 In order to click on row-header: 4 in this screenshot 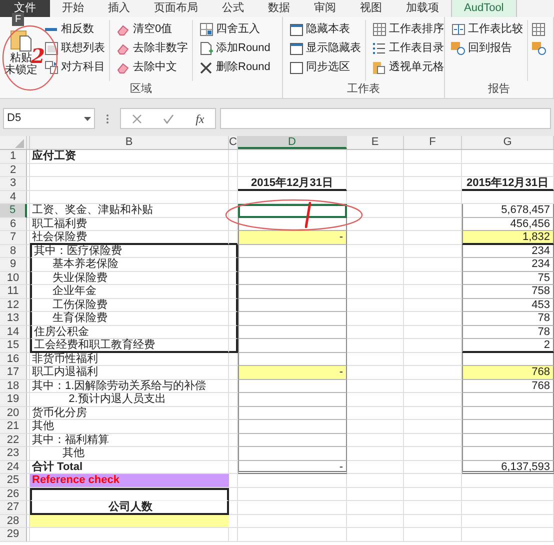, I will do `click(13, 197)`.